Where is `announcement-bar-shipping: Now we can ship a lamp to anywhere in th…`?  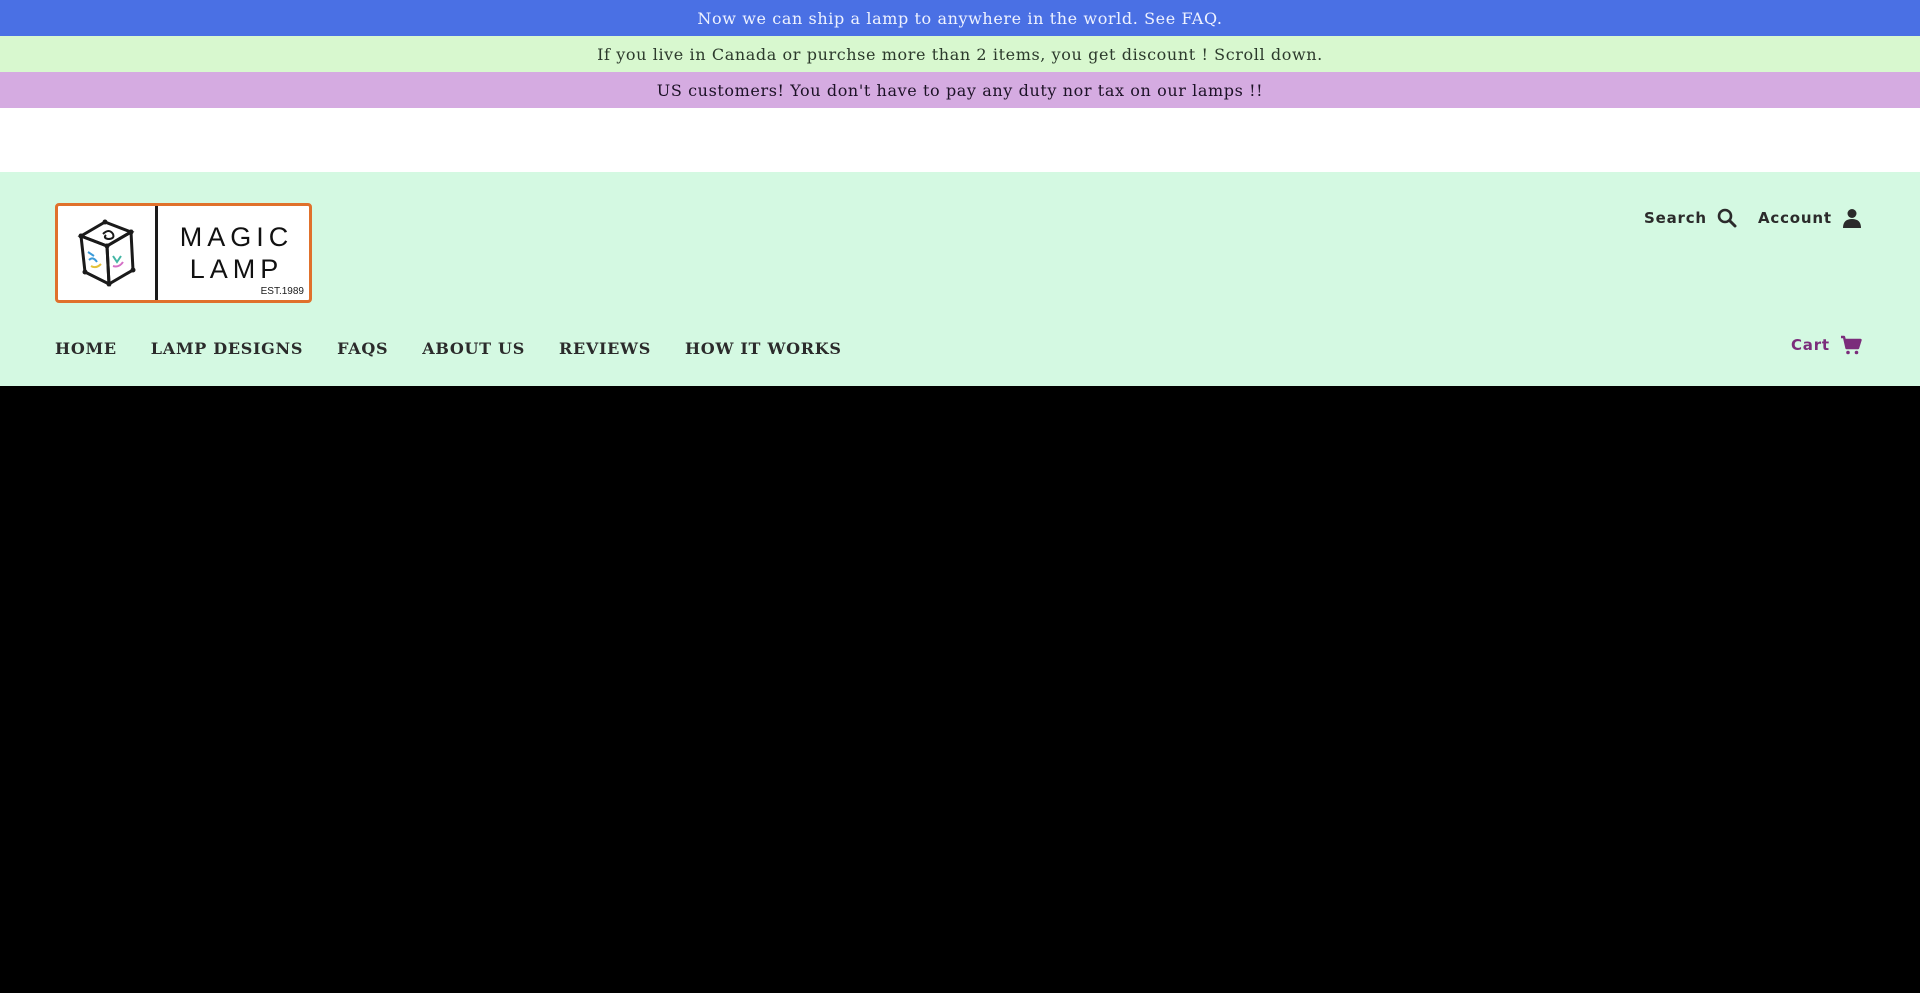
announcement-bar-shipping: Now we can ship a lamp to anywhere in th… is located at coordinates (960, 18).